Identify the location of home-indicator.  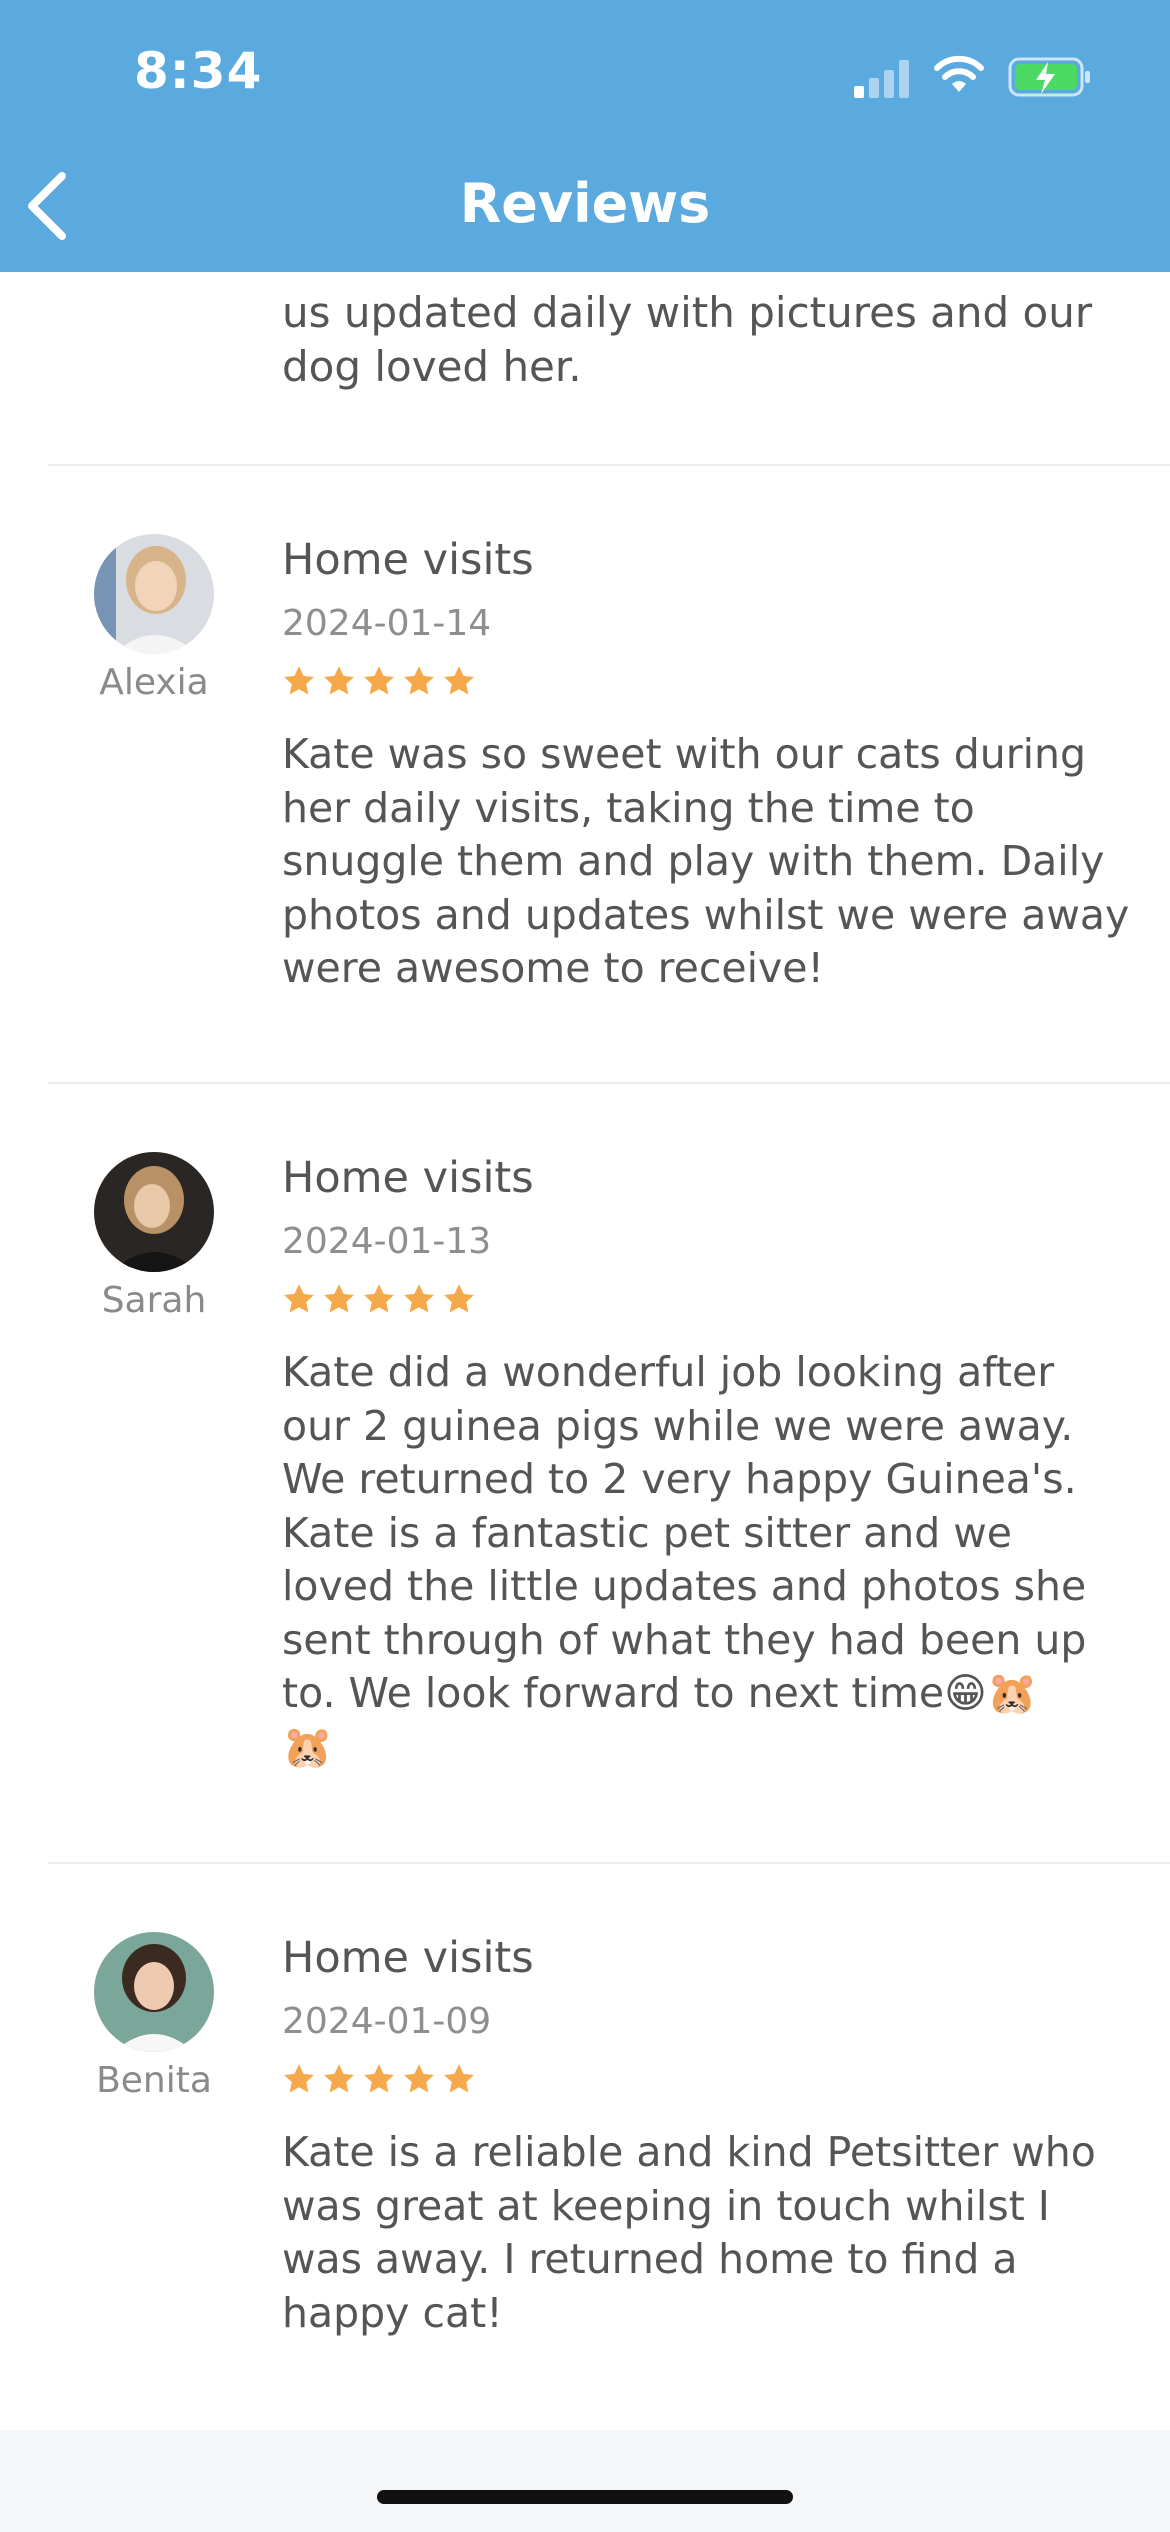
(585, 2497).